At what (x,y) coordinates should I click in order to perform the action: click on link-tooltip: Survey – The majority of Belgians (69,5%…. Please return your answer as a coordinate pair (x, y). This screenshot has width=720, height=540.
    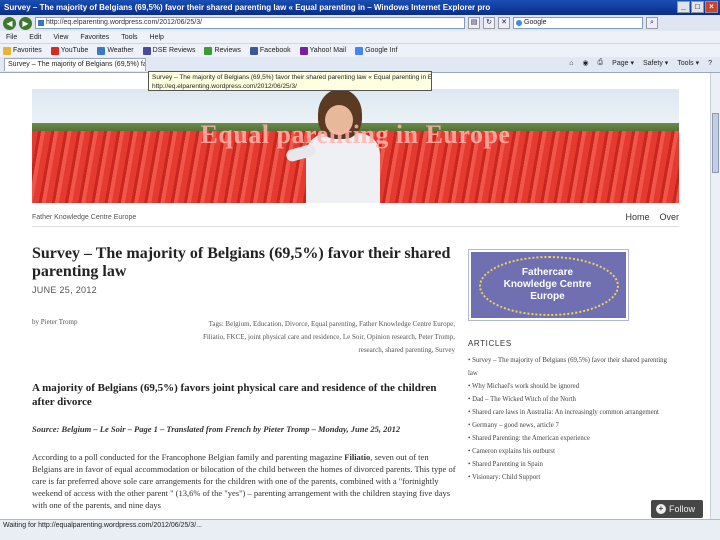
    Looking at the image, I should click on (290, 81).